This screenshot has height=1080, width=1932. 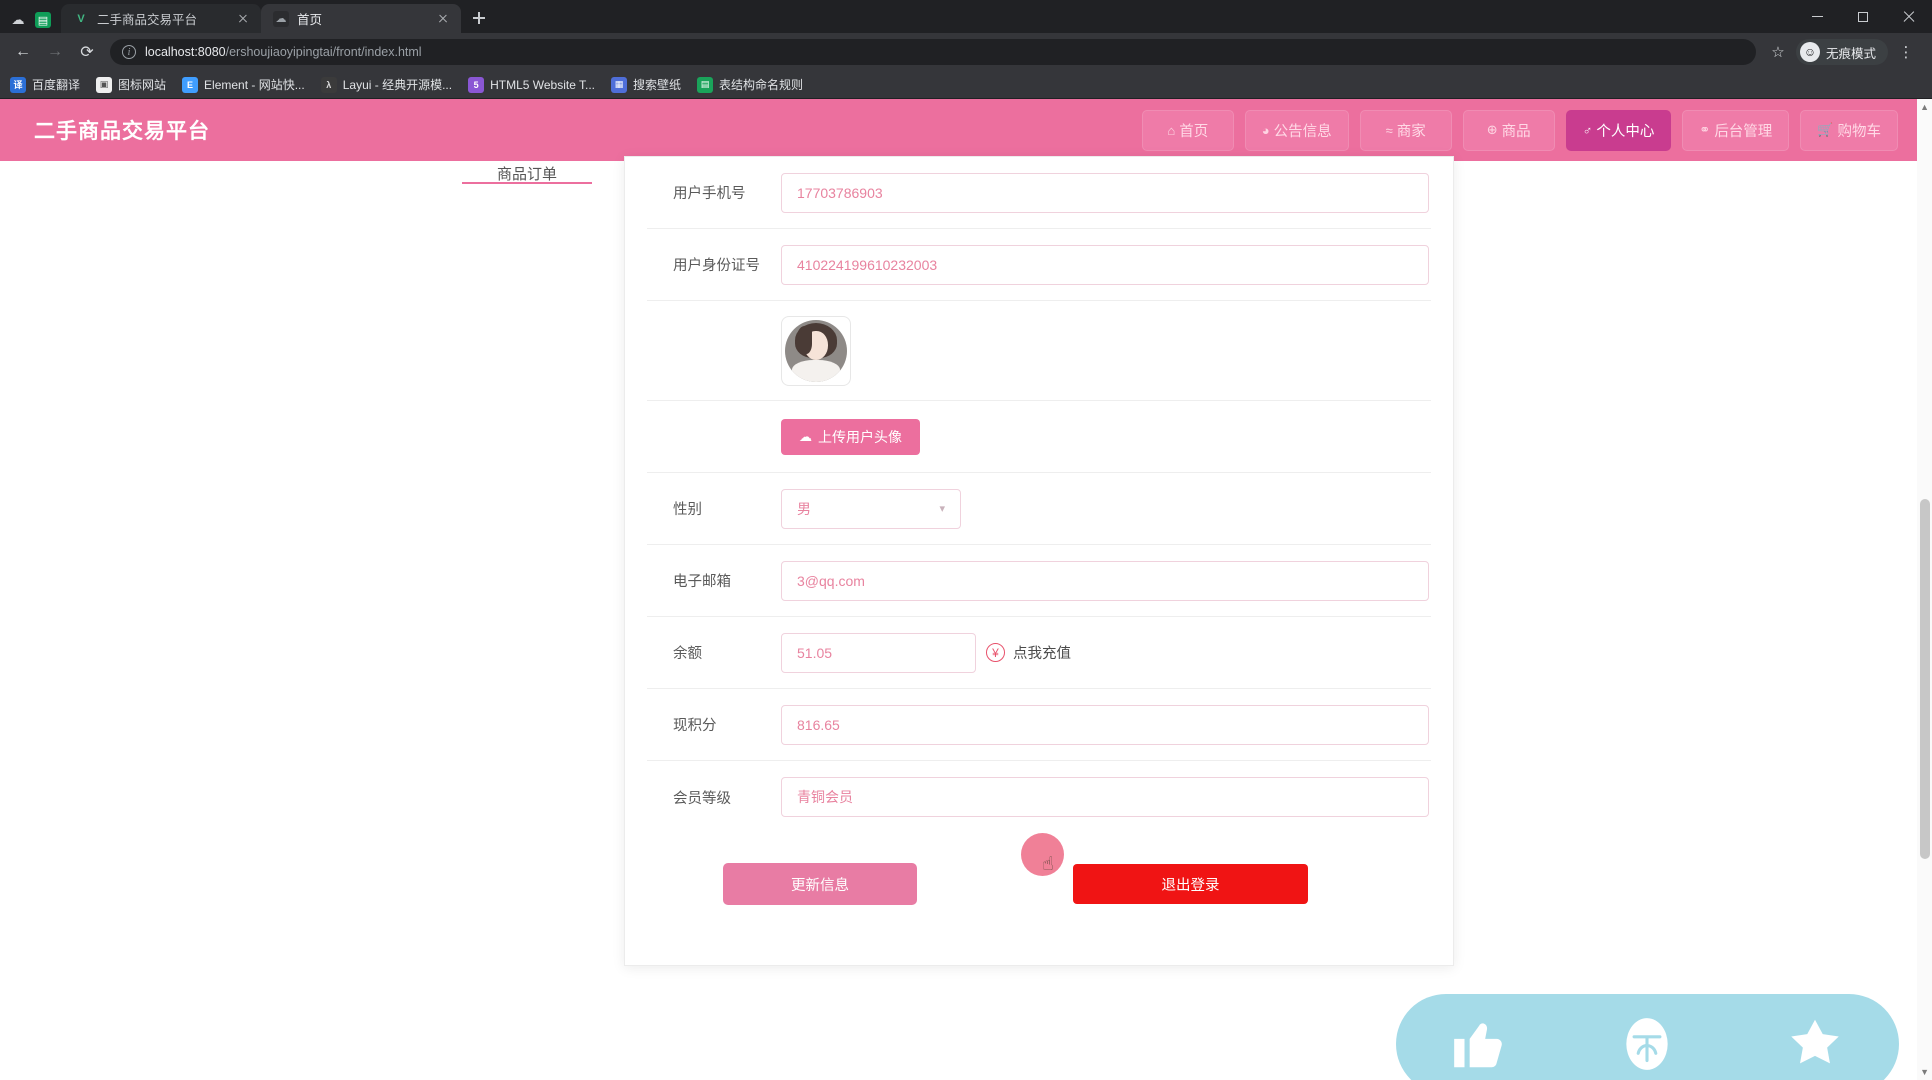 I want to click on logout-button: 退出登录, so click(x=1190, y=884).